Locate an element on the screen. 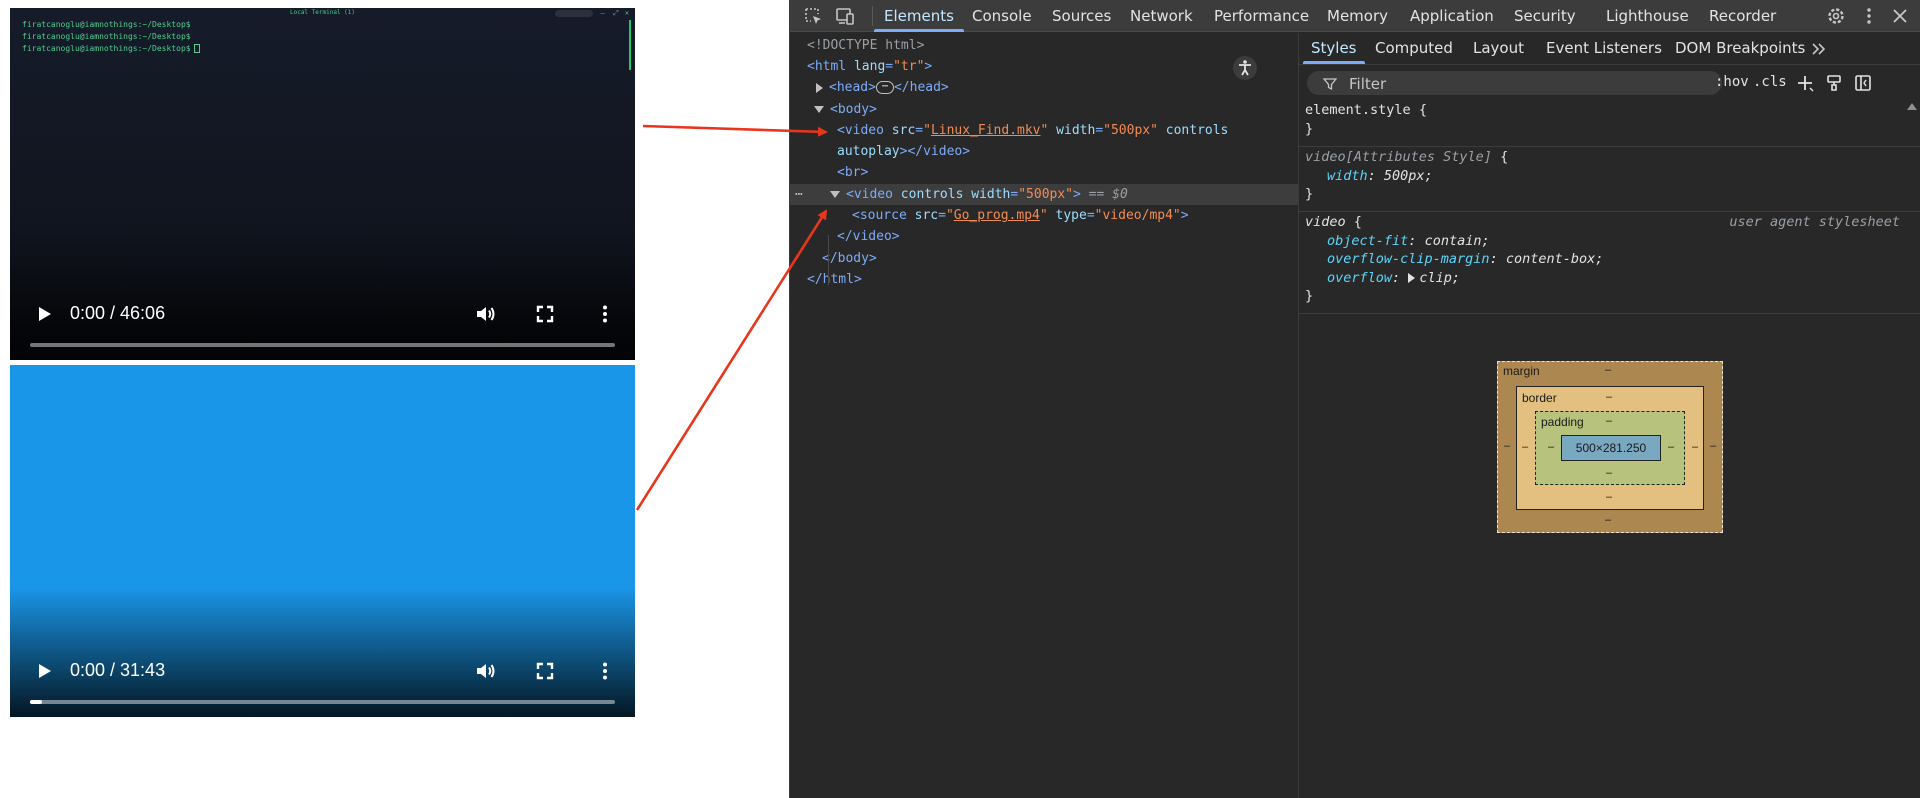 The image size is (1920, 798). settings-gear-icon is located at coordinates (1836, 16).